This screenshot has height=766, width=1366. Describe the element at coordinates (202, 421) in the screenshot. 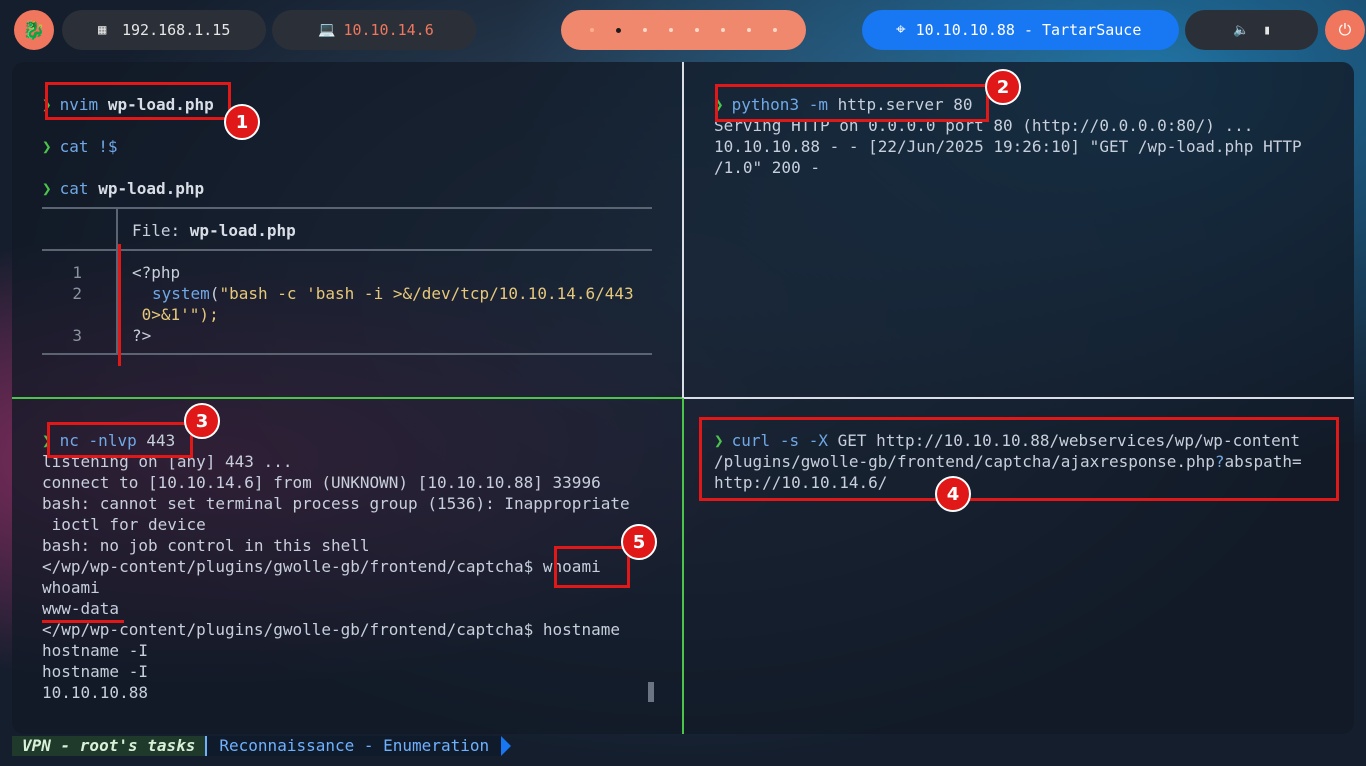

I see `step-badge: 3` at that location.